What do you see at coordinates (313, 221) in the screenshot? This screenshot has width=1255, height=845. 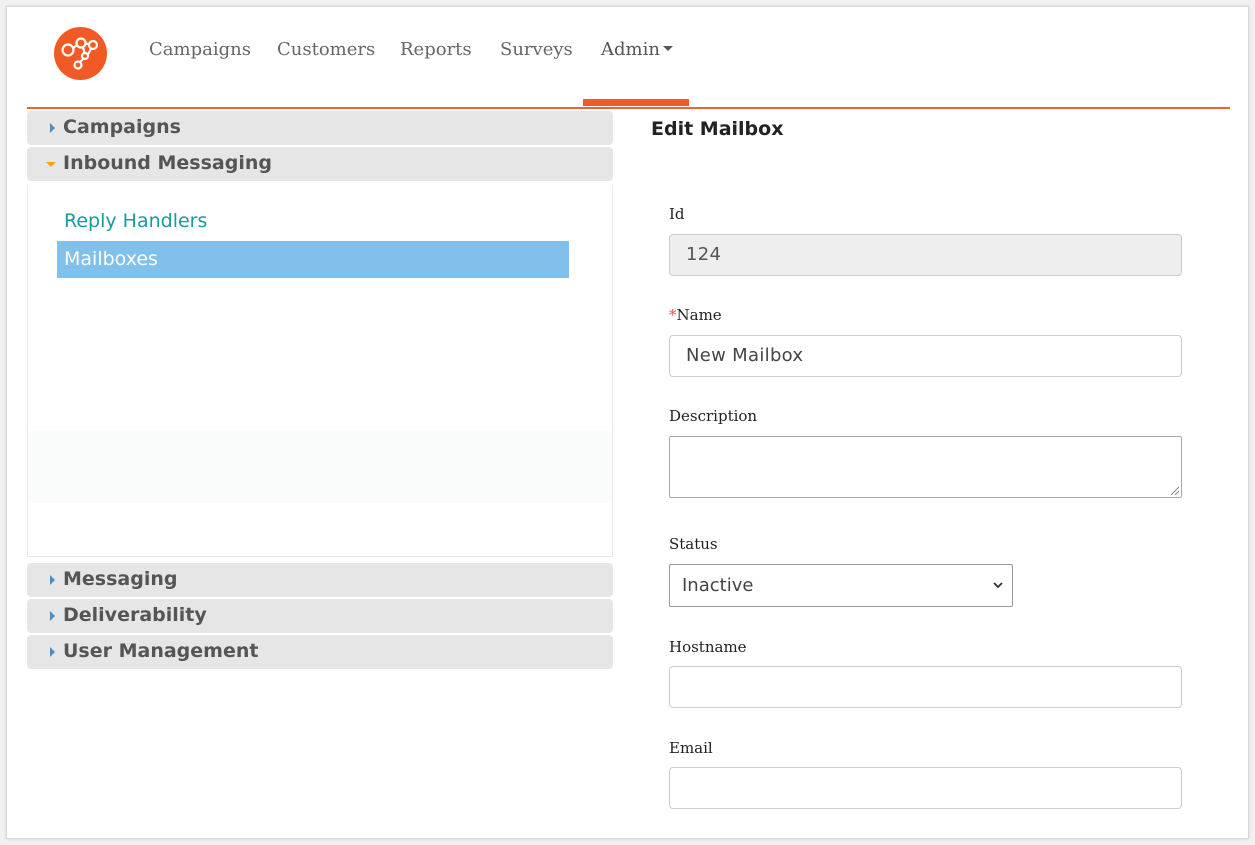 I see `sidebar-item-reply-handlers: Reply Handlers` at bounding box center [313, 221].